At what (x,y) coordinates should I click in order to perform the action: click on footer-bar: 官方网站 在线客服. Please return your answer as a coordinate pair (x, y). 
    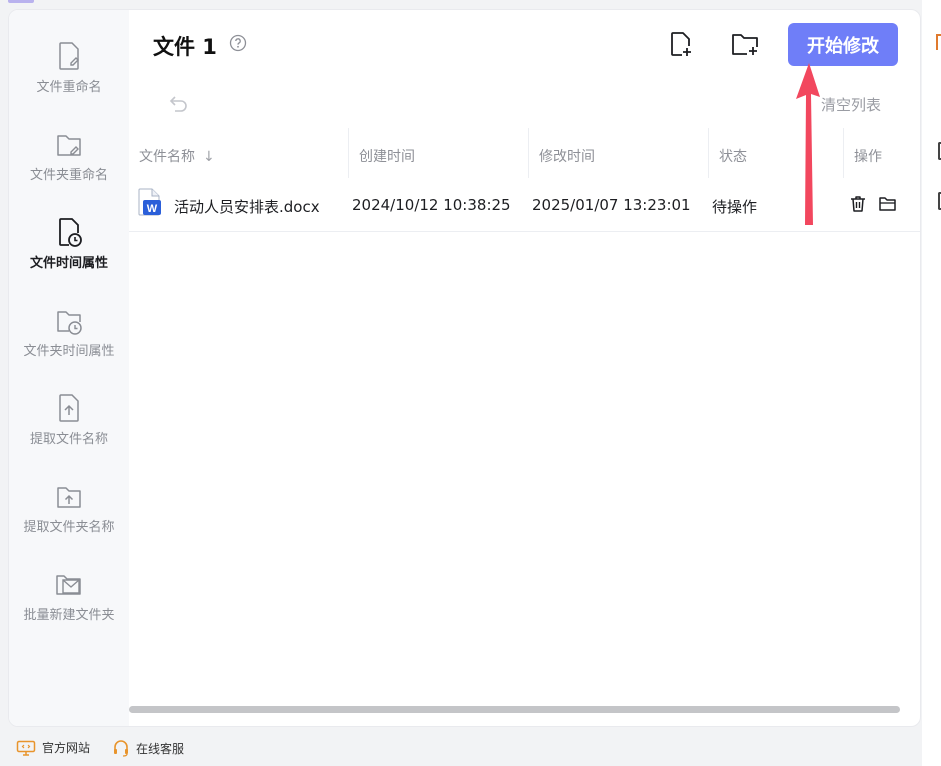
    Looking at the image, I should click on (470, 747).